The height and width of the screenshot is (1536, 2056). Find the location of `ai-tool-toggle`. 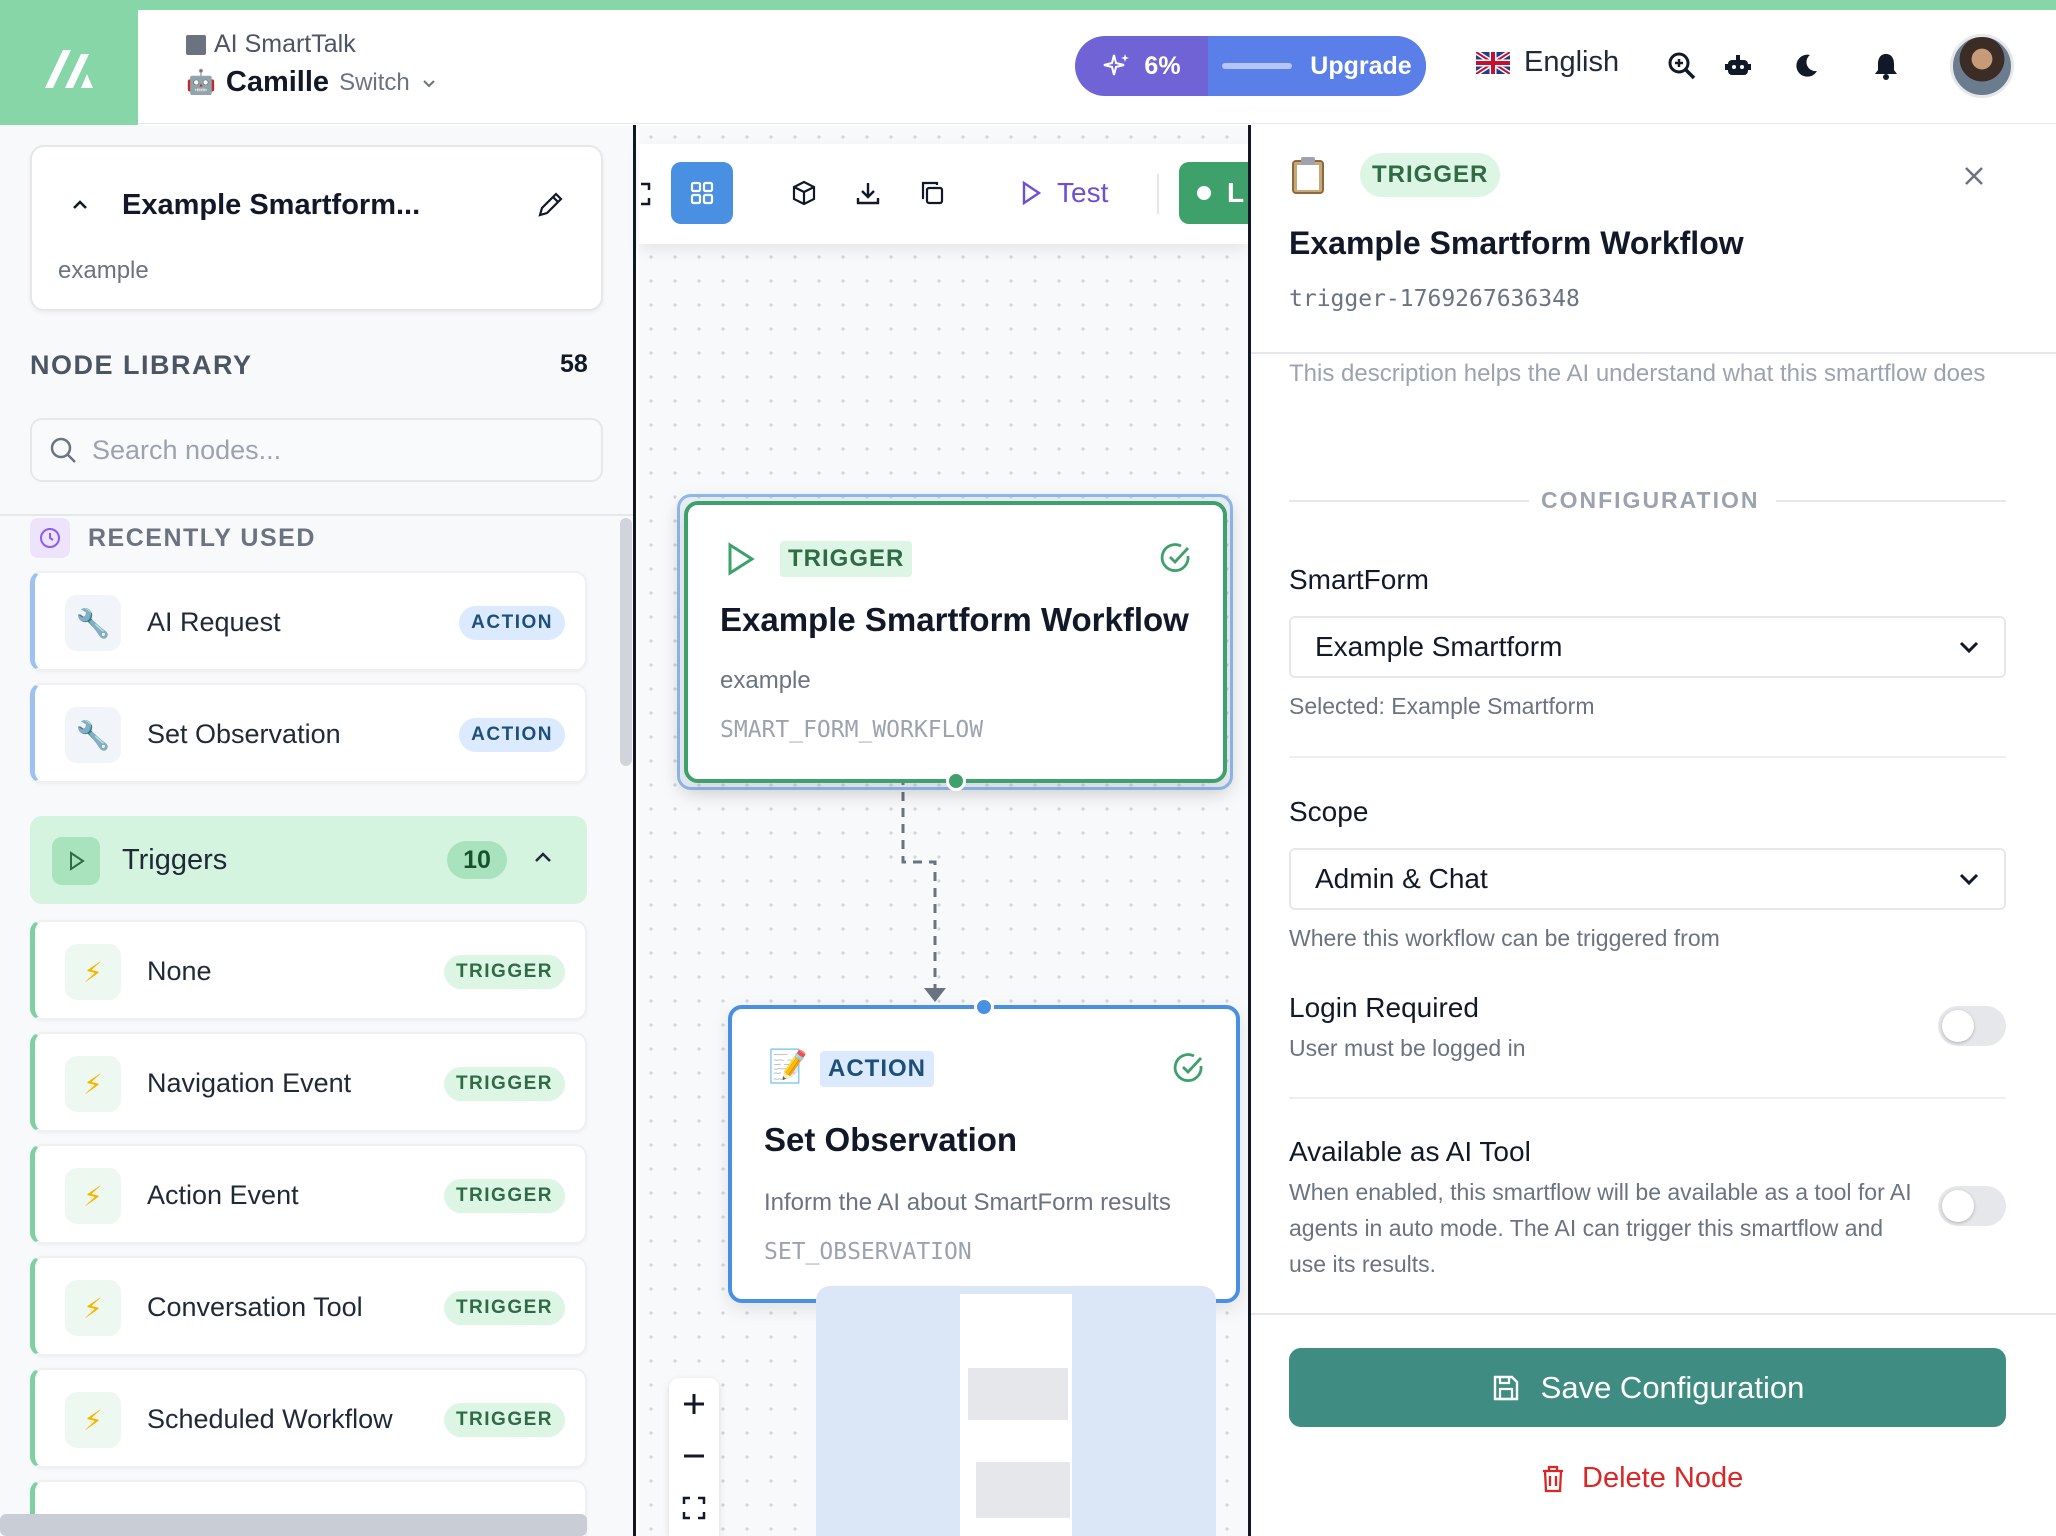

ai-tool-toggle is located at coordinates (1972, 1206).